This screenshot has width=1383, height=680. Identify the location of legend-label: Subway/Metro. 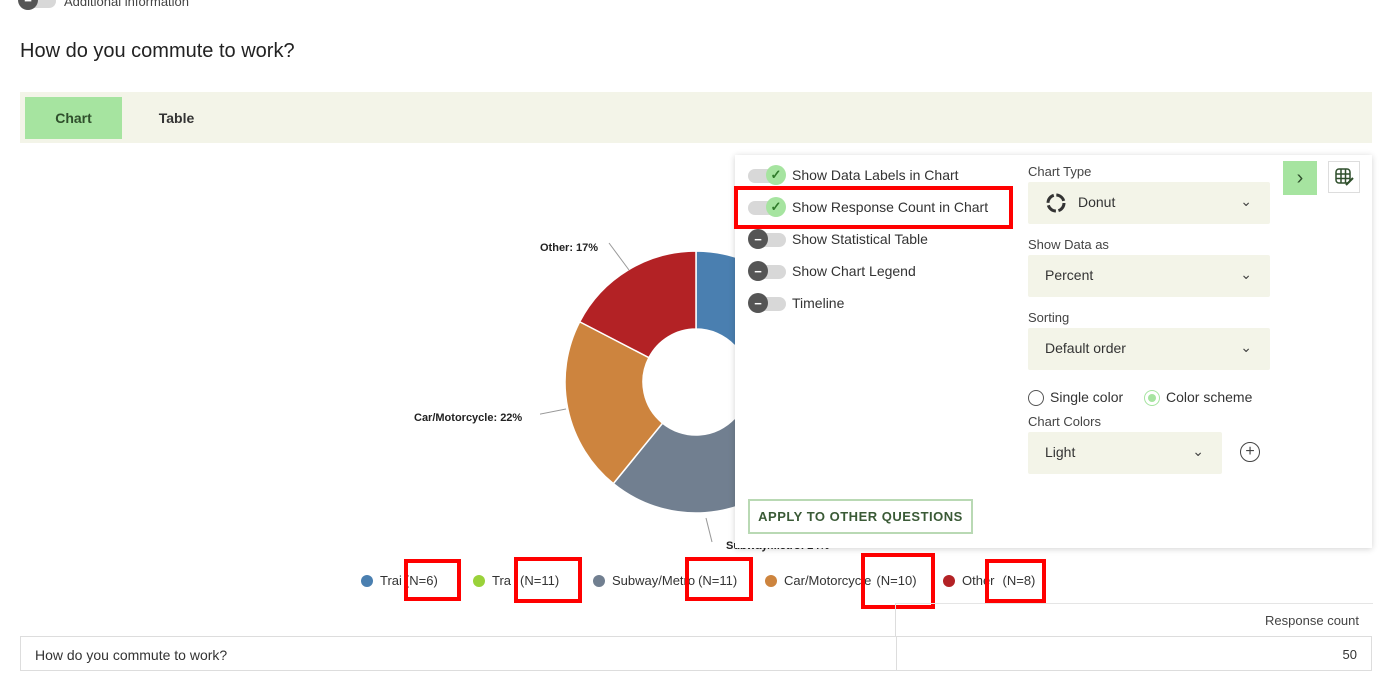
(654, 580).